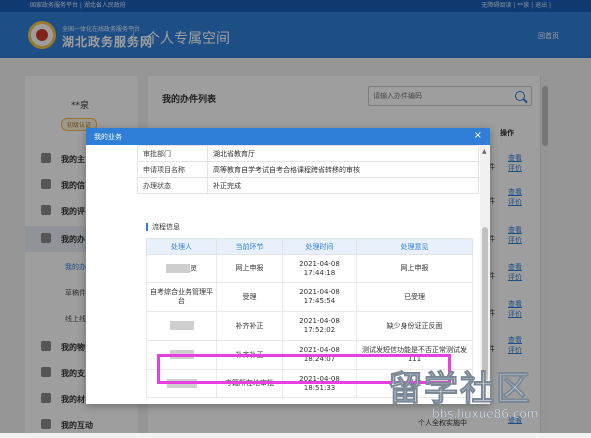  What do you see at coordinates (181, 297) in the screenshot?
I see `handler-cell: 自考综合业务管理平台` at bounding box center [181, 297].